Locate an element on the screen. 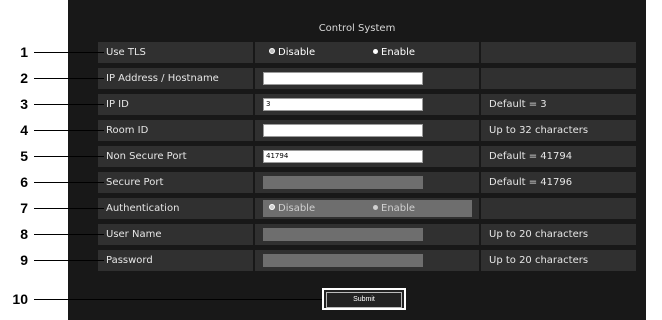  field-label: Use TLS is located at coordinates (126, 52).